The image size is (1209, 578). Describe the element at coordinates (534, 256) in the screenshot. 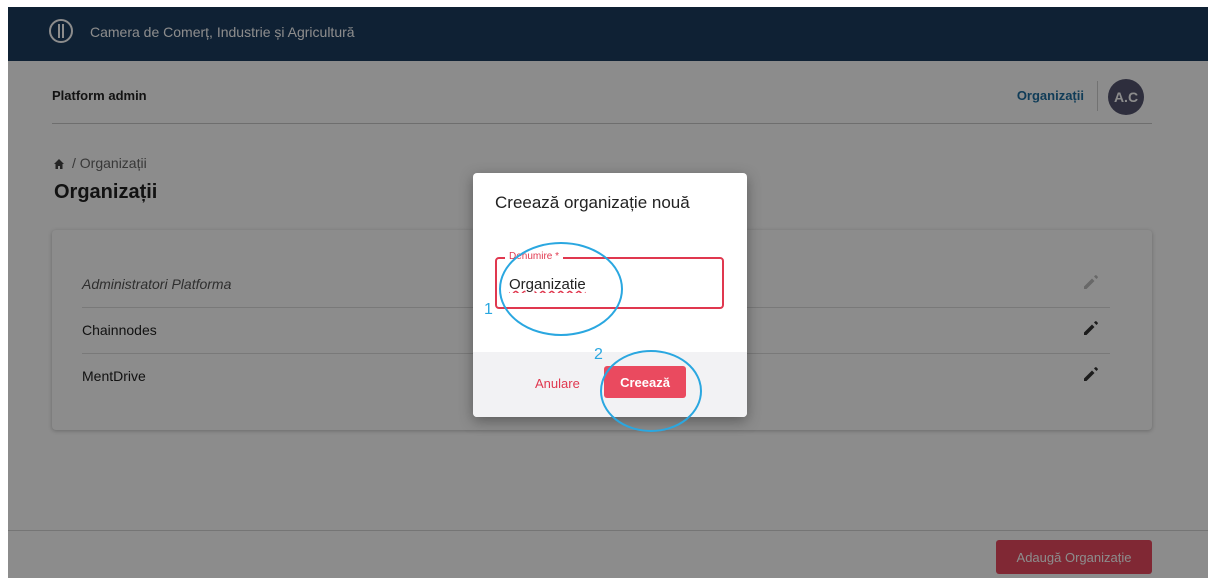

I see `denumire-label: Denumire *` at that location.